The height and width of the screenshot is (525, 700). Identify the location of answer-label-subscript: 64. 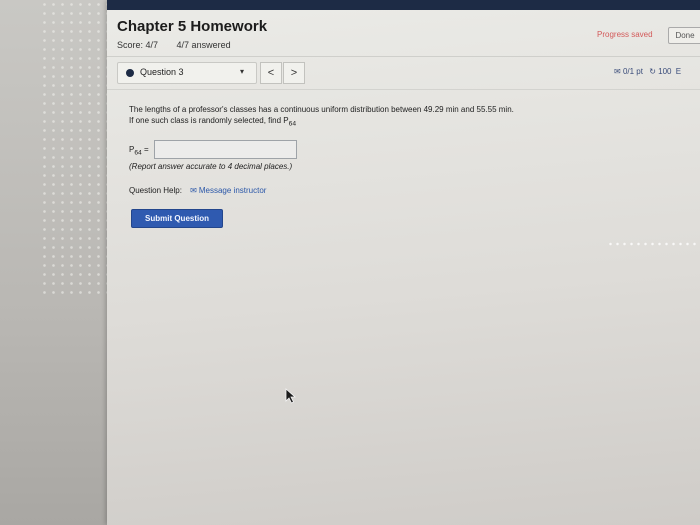
(138, 153).